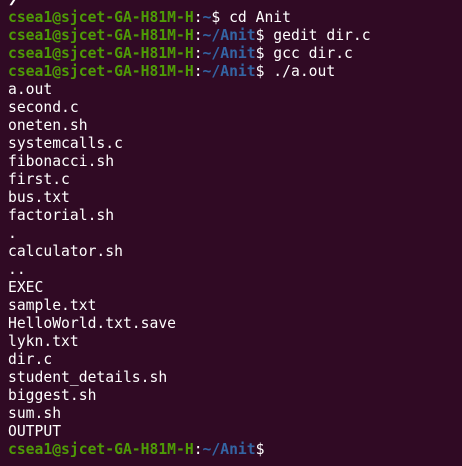 The height and width of the screenshot is (466, 462). I want to click on command-text: gcc dir.c, so click(308, 53).